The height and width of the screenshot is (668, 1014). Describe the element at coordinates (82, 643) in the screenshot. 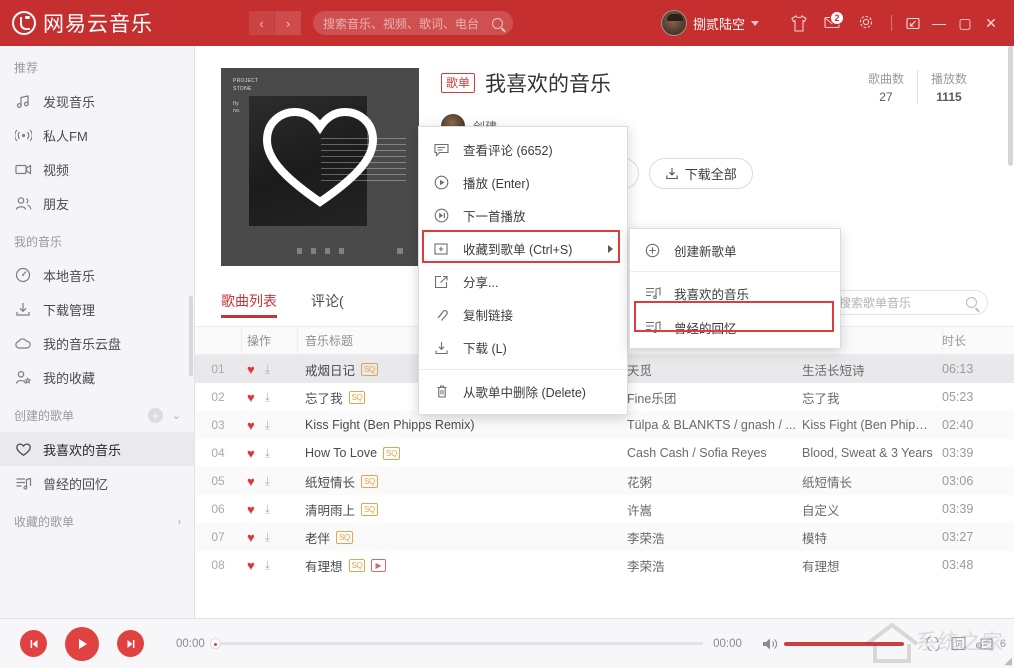

I see `play-button` at that location.